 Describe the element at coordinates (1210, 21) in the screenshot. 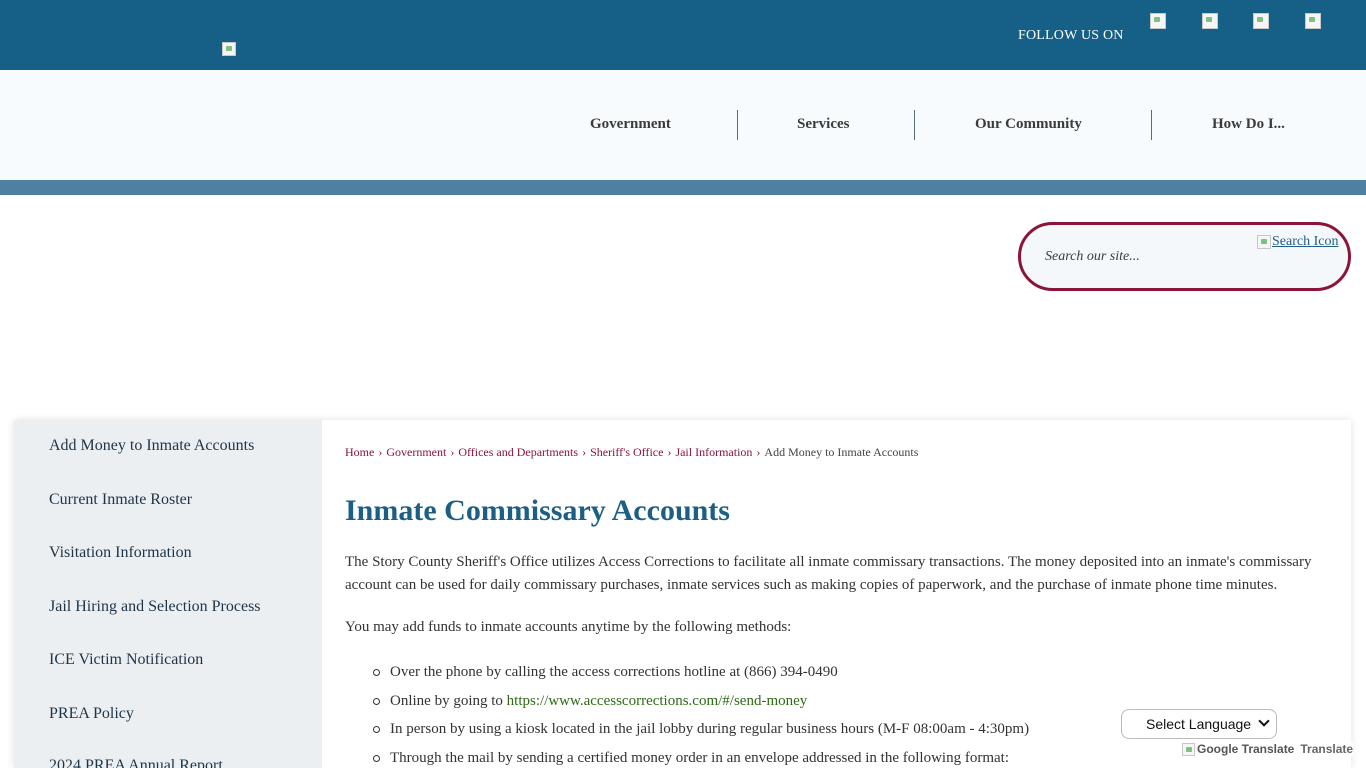

I see `twitter-icon` at that location.